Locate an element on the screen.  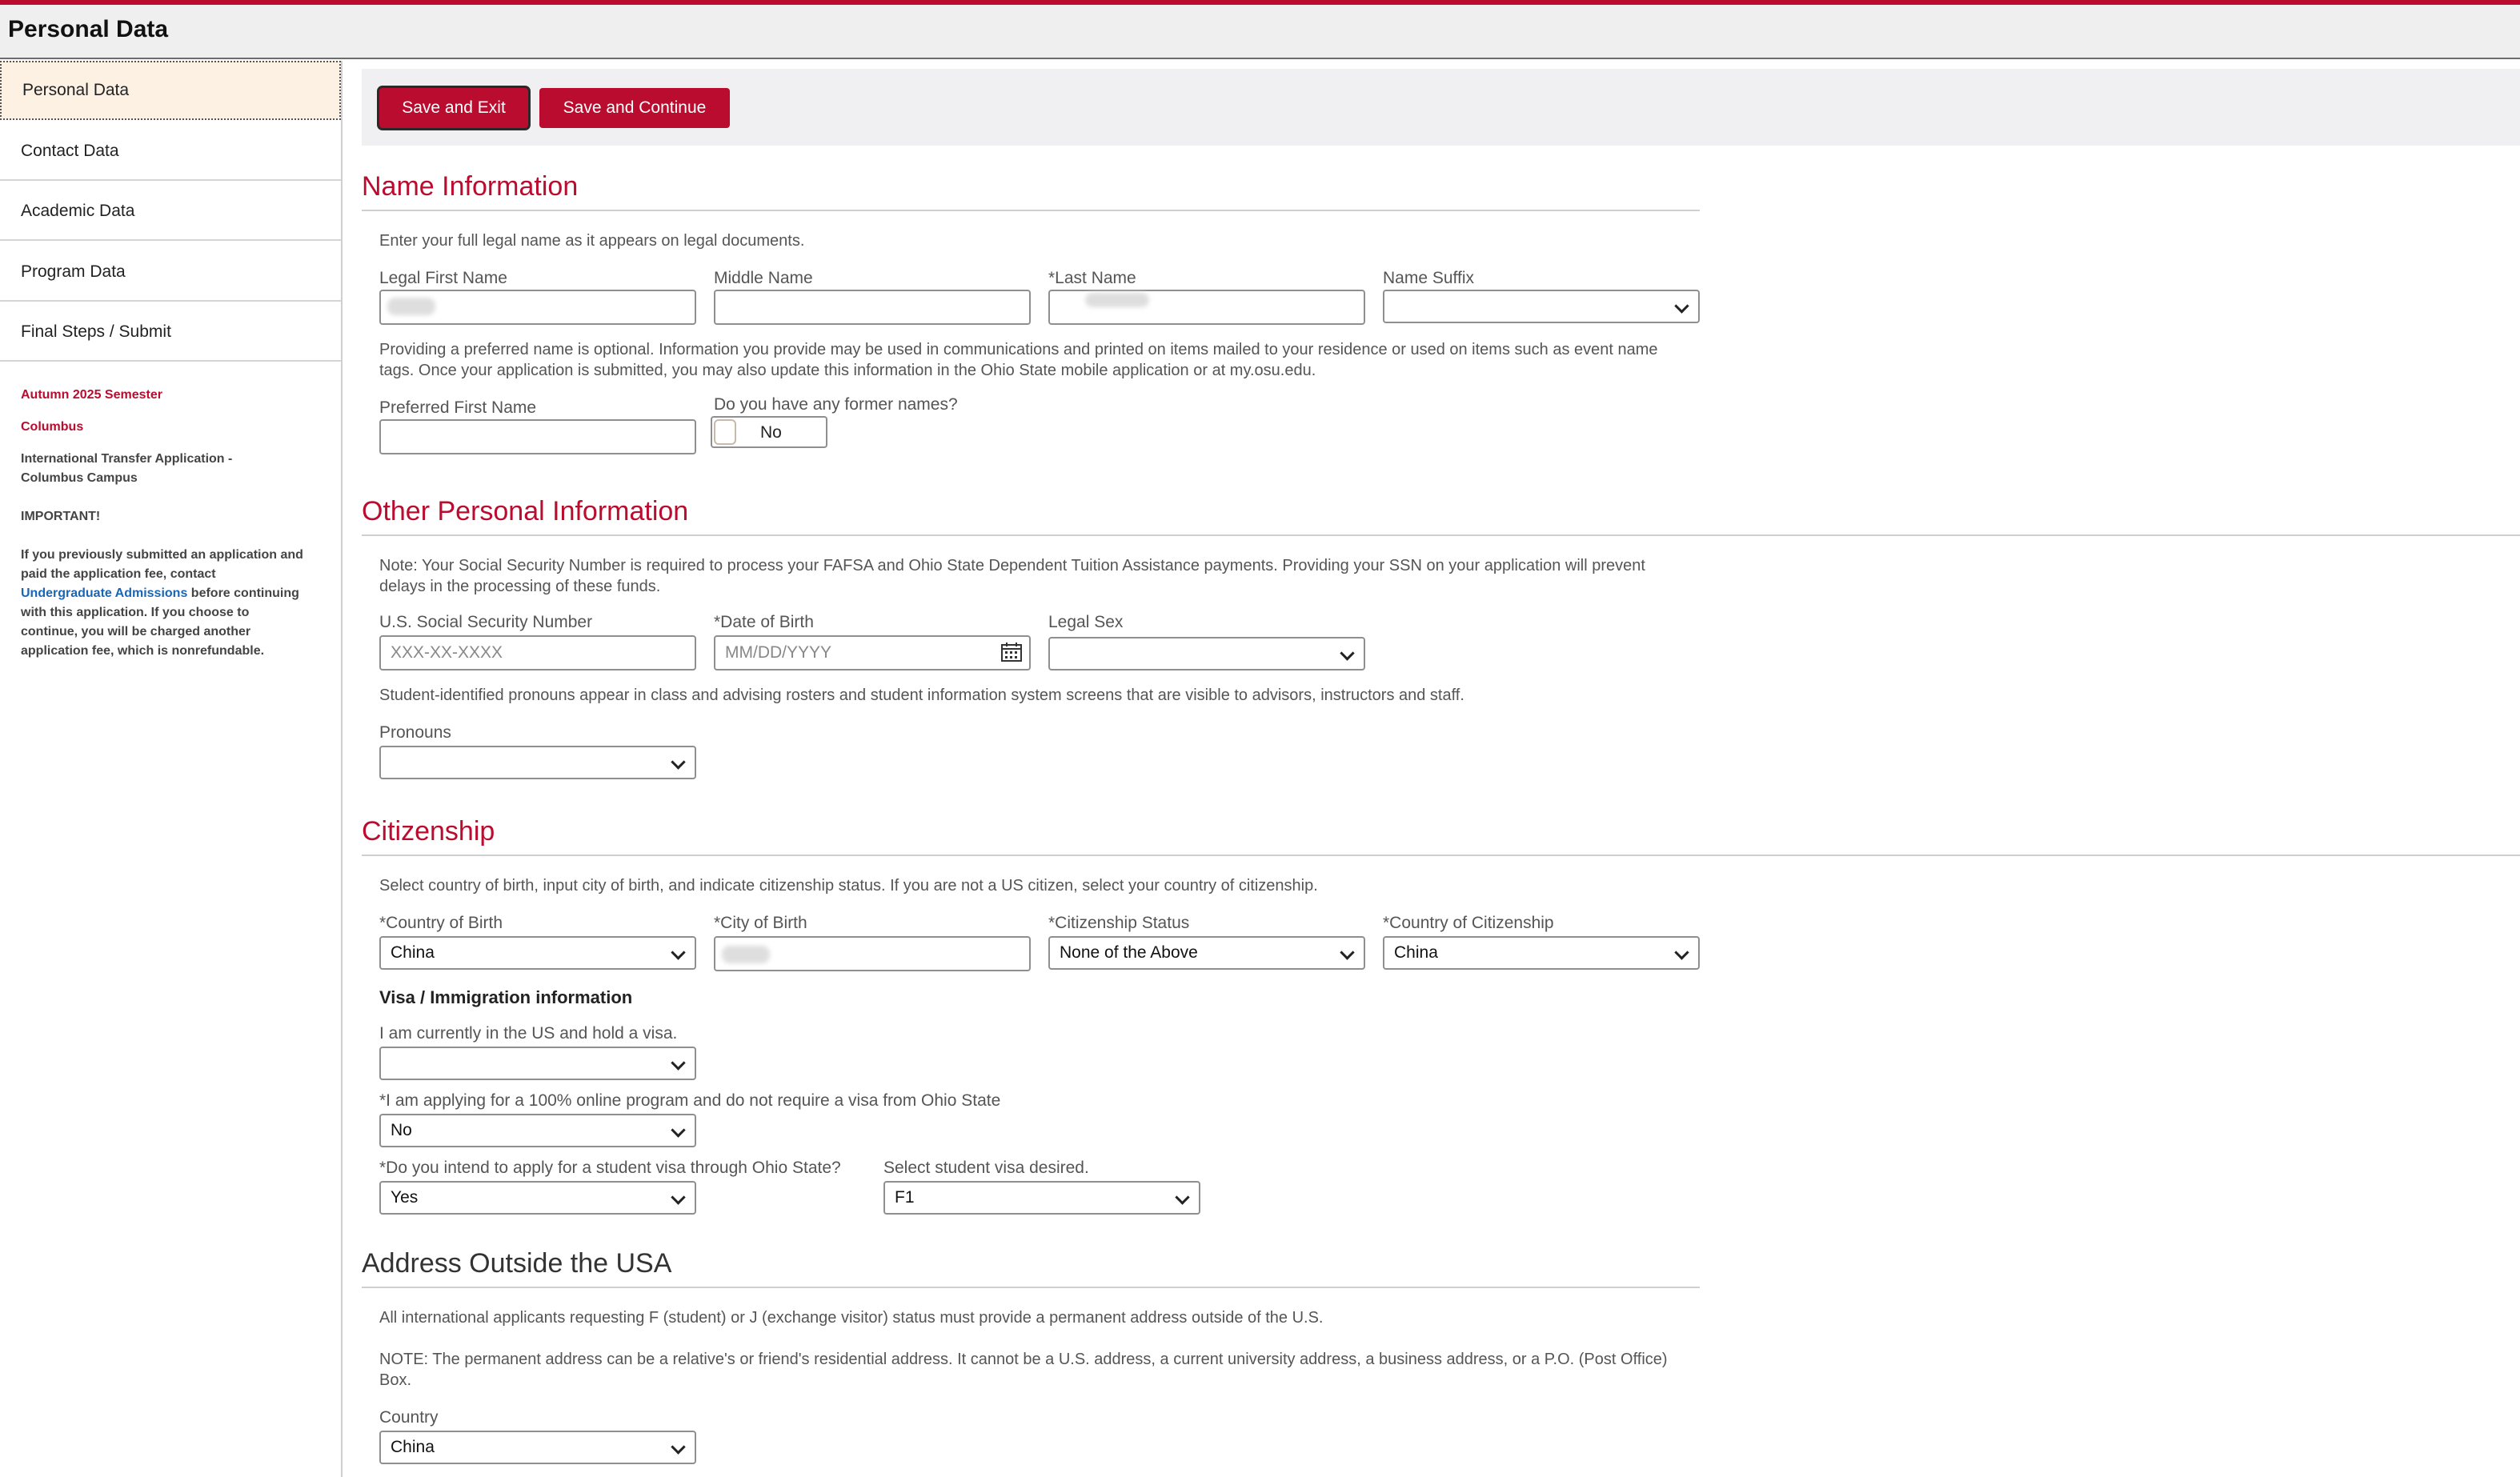
visa-type-label: Select student visa desired. is located at coordinates (986, 1168).